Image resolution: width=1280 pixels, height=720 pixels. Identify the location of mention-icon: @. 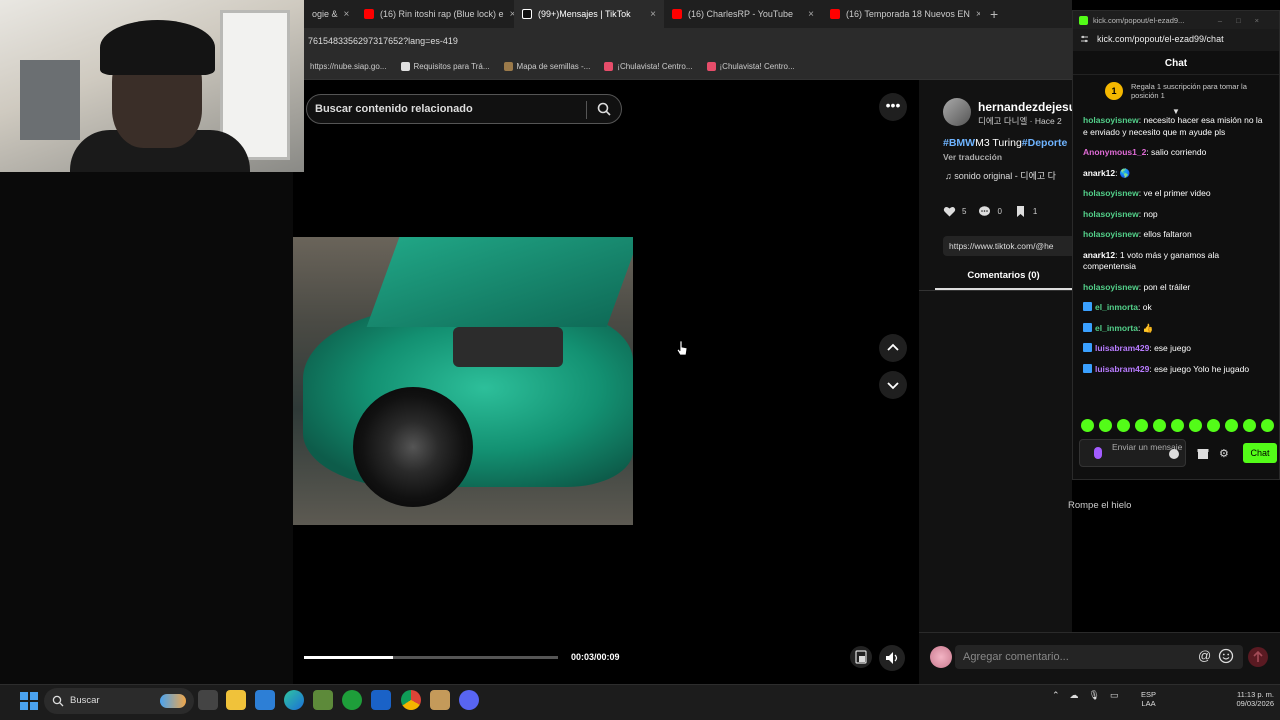
(1204, 655).